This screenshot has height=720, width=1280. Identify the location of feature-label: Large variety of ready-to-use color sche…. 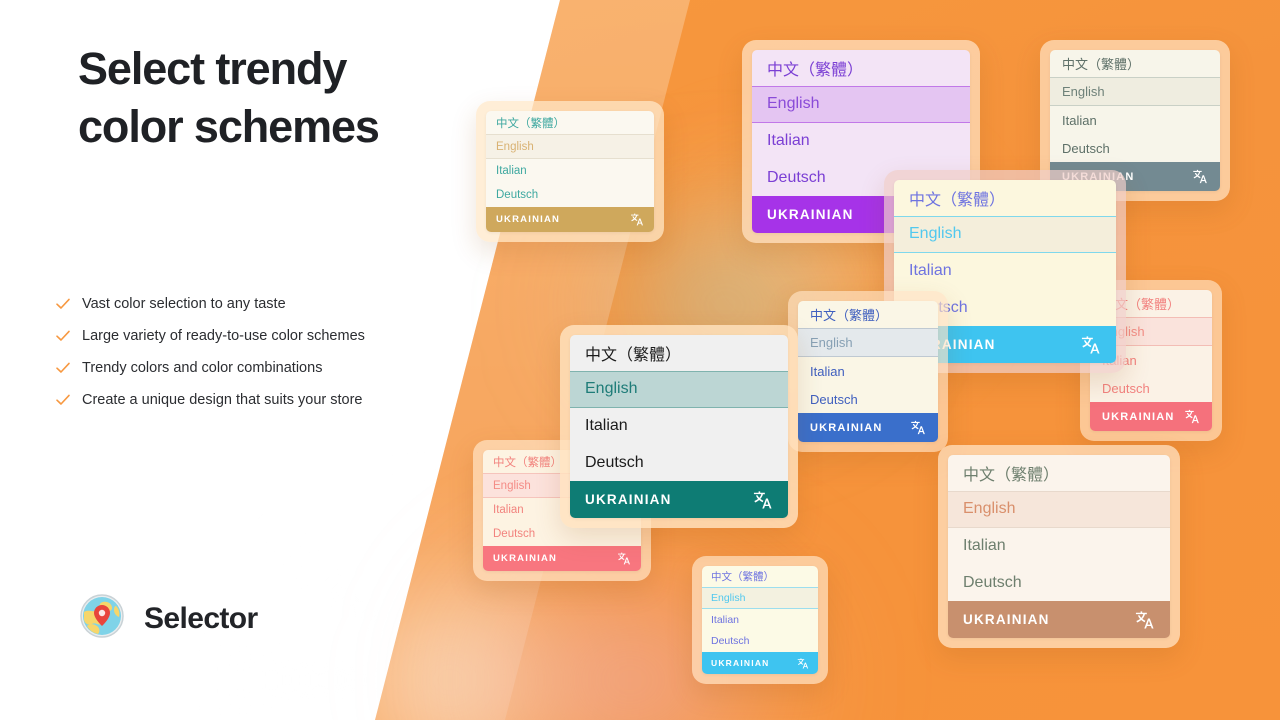
(223, 336).